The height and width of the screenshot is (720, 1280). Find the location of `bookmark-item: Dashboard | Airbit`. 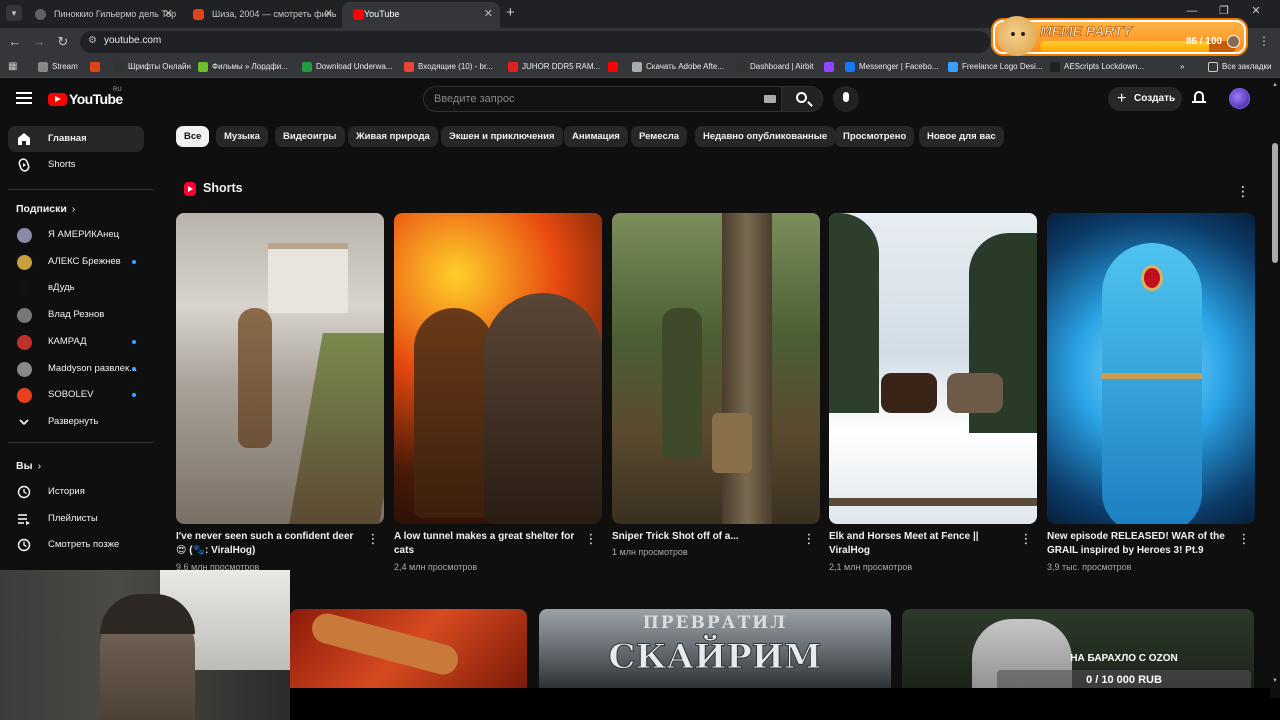

bookmark-item: Dashboard | Airbit is located at coordinates (774, 67).